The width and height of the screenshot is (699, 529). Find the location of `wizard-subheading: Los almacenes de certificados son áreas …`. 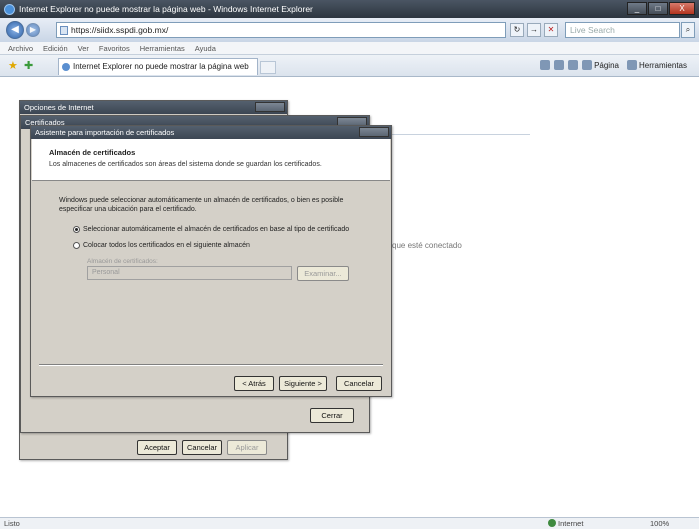

wizard-subheading: Los almacenes de certificados son áreas … is located at coordinates (185, 164).